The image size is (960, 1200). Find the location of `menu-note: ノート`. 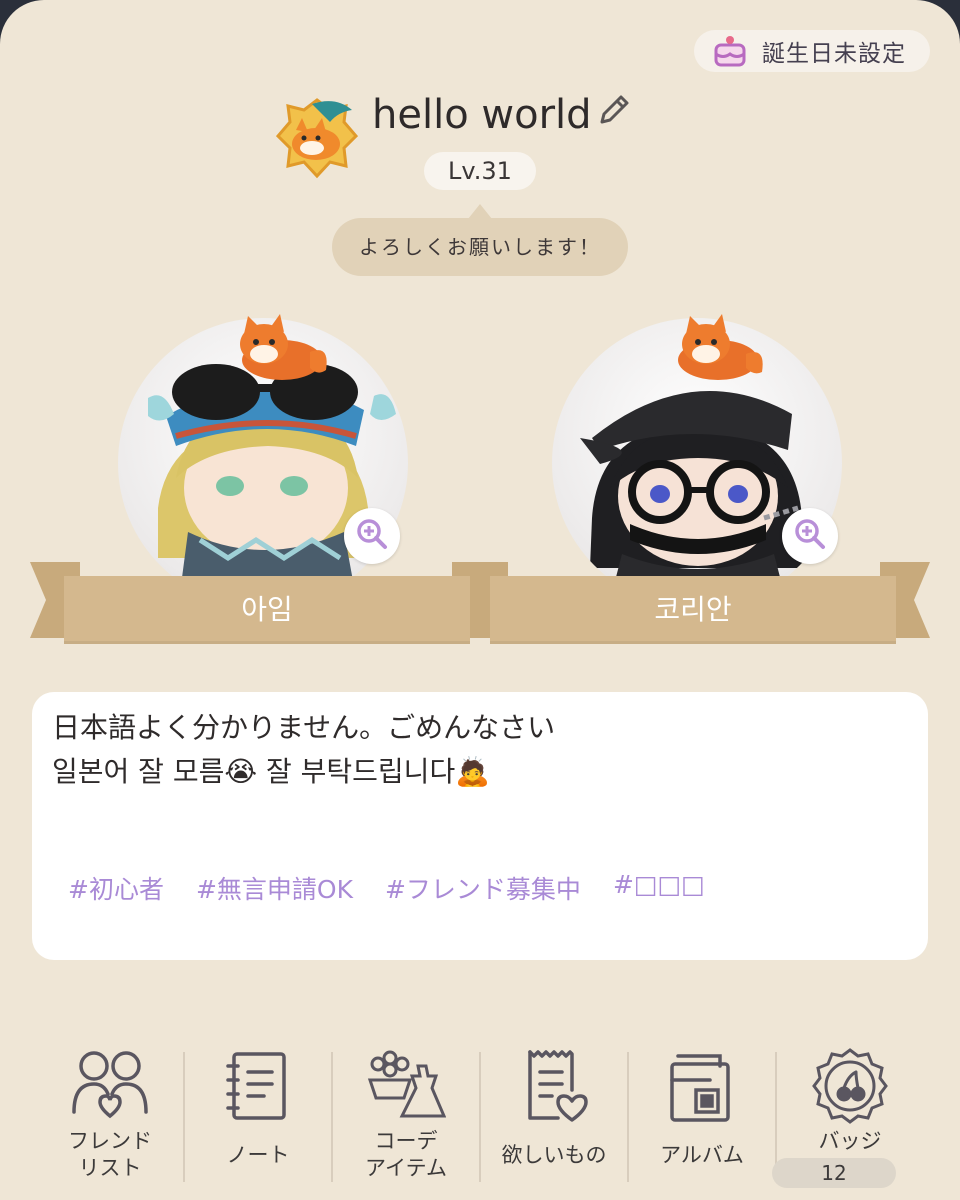

menu-note: ノート is located at coordinates (258, 1120).